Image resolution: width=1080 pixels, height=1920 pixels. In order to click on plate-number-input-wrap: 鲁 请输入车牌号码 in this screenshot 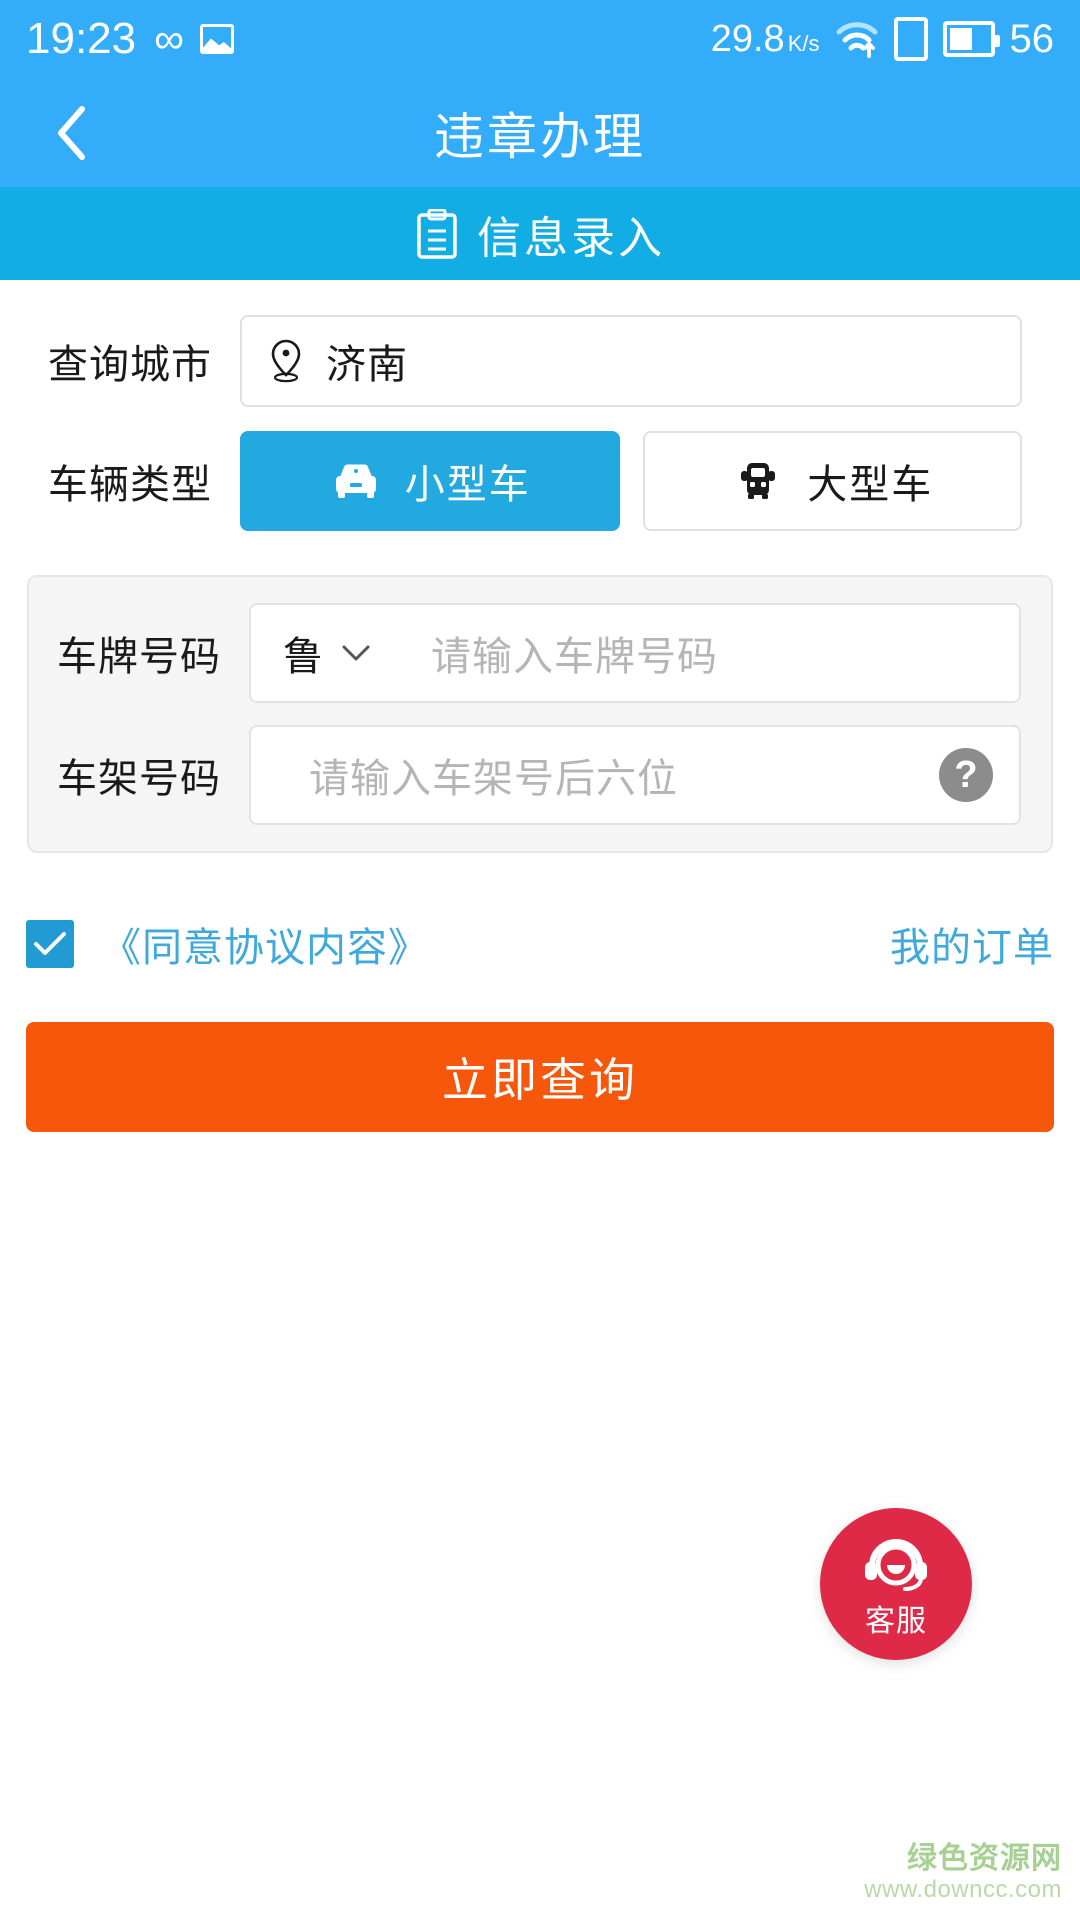, I will do `click(635, 653)`.